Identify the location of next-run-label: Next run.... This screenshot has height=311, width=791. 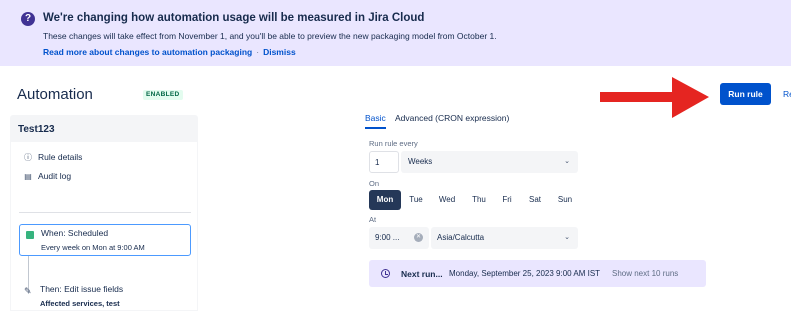
(422, 274).